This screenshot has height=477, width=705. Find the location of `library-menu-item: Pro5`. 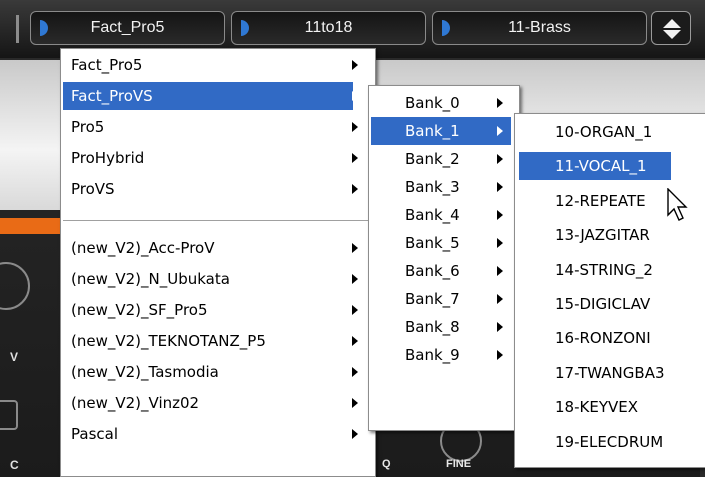

library-menu-item: Pro5 is located at coordinates (210, 127).